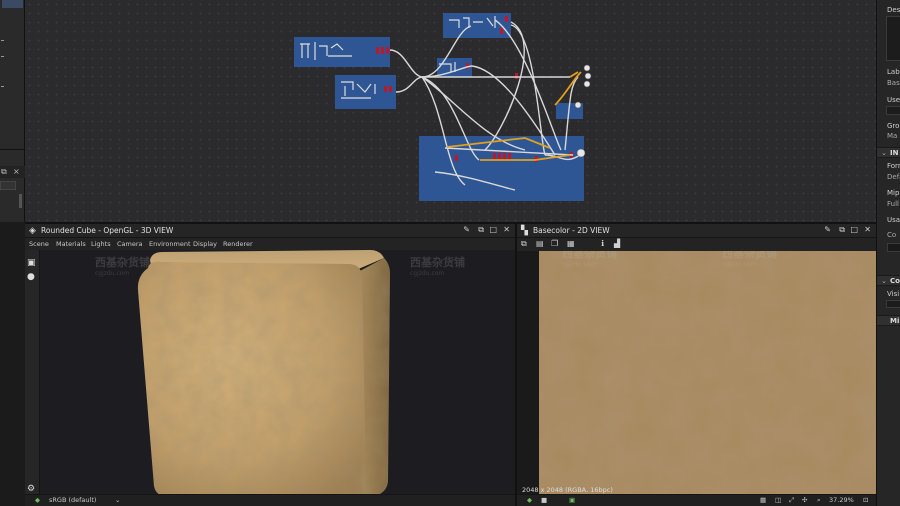 The width and height of the screenshot is (900, 506). Describe the element at coordinates (696, 244) in the screenshot. I see `2d-view-toolbar: ⧉ ▤ ❐ ▦ ℹ ▟` at that location.